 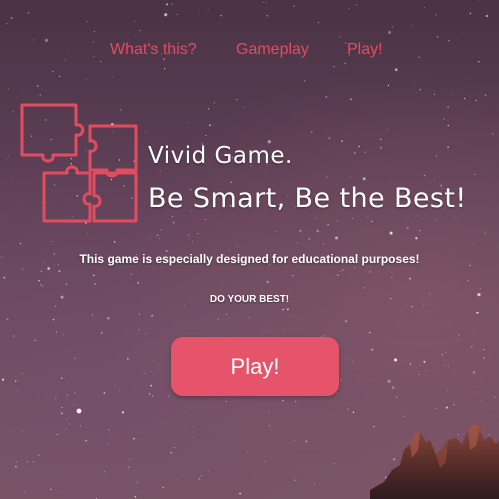 I want to click on headline-game-name: Vivid Game., so click(x=220, y=156).